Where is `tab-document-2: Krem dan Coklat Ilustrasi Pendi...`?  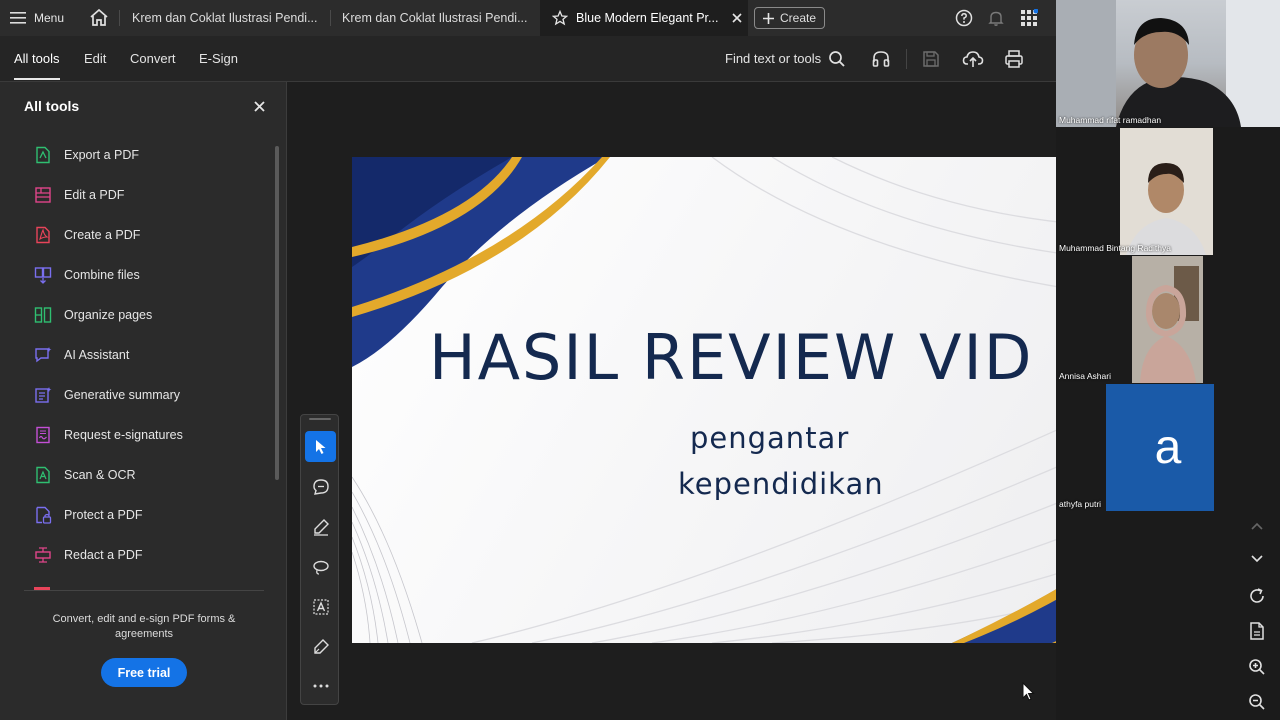
tab-document-2: Krem dan Coklat Ilustrasi Pendi... is located at coordinates (435, 18).